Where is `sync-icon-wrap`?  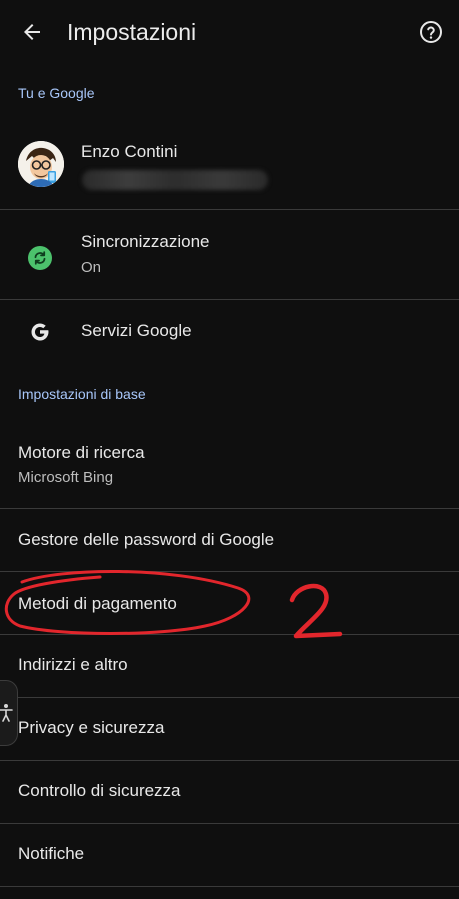 sync-icon-wrap is located at coordinates (40, 258).